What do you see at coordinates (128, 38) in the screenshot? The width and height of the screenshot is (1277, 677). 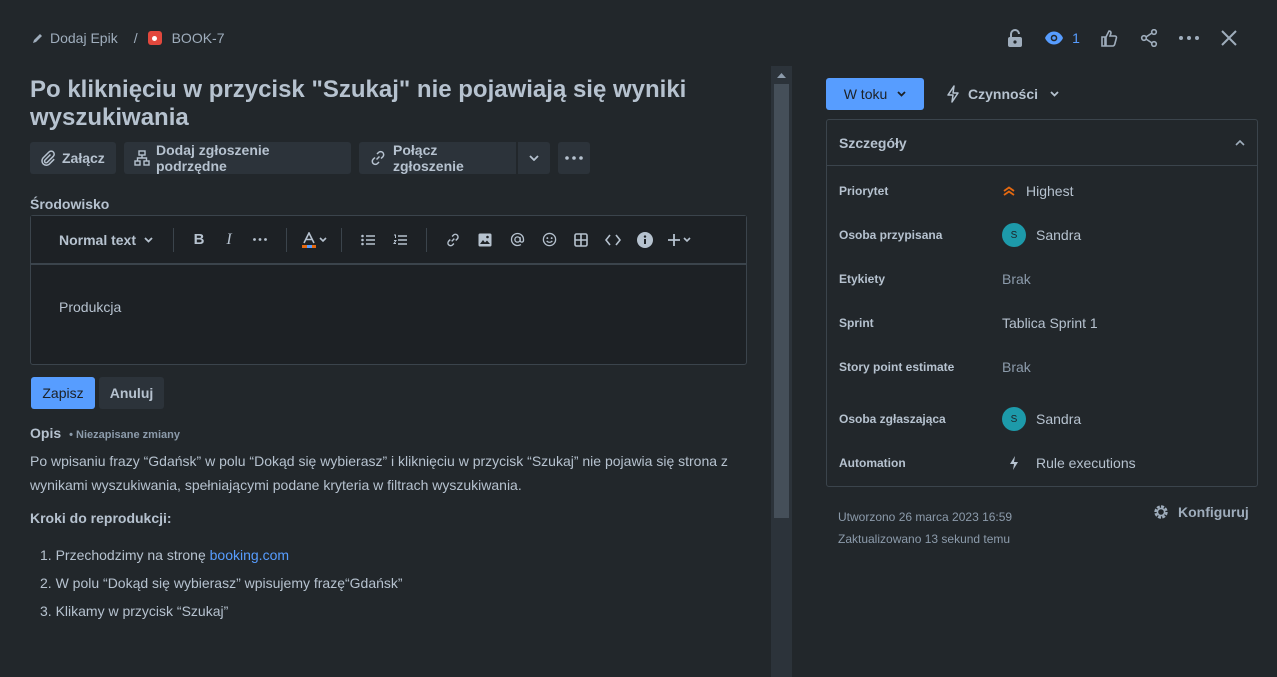 I see `breadcrumb: Dodaj Epik / BOOK-7` at bounding box center [128, 38].